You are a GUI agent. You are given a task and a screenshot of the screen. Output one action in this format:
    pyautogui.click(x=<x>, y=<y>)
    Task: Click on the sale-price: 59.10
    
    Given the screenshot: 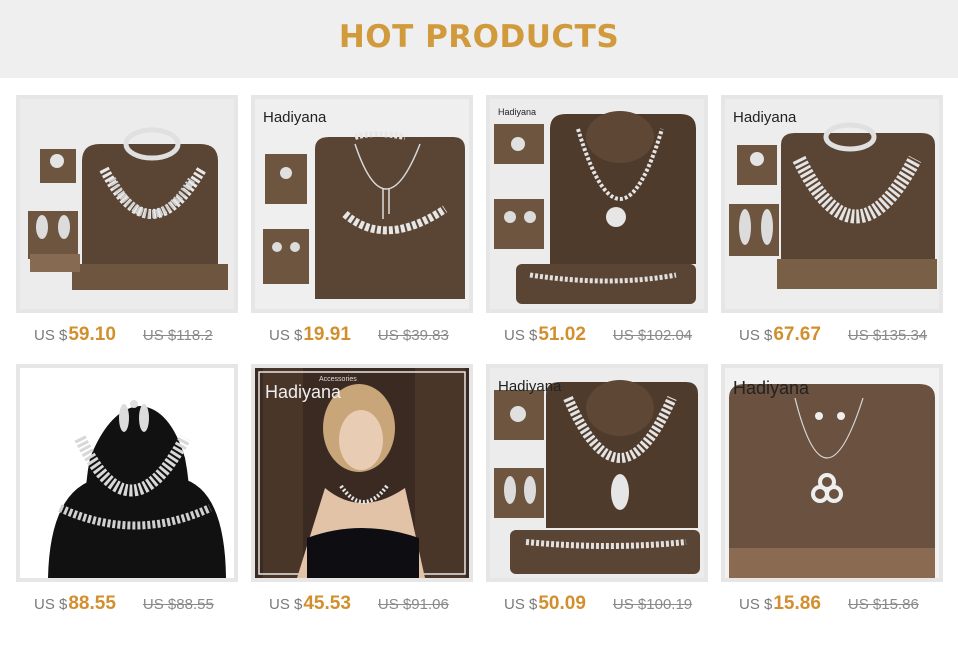 What is the action you would take?
    pyautogui.click(x=92, y=334)
    